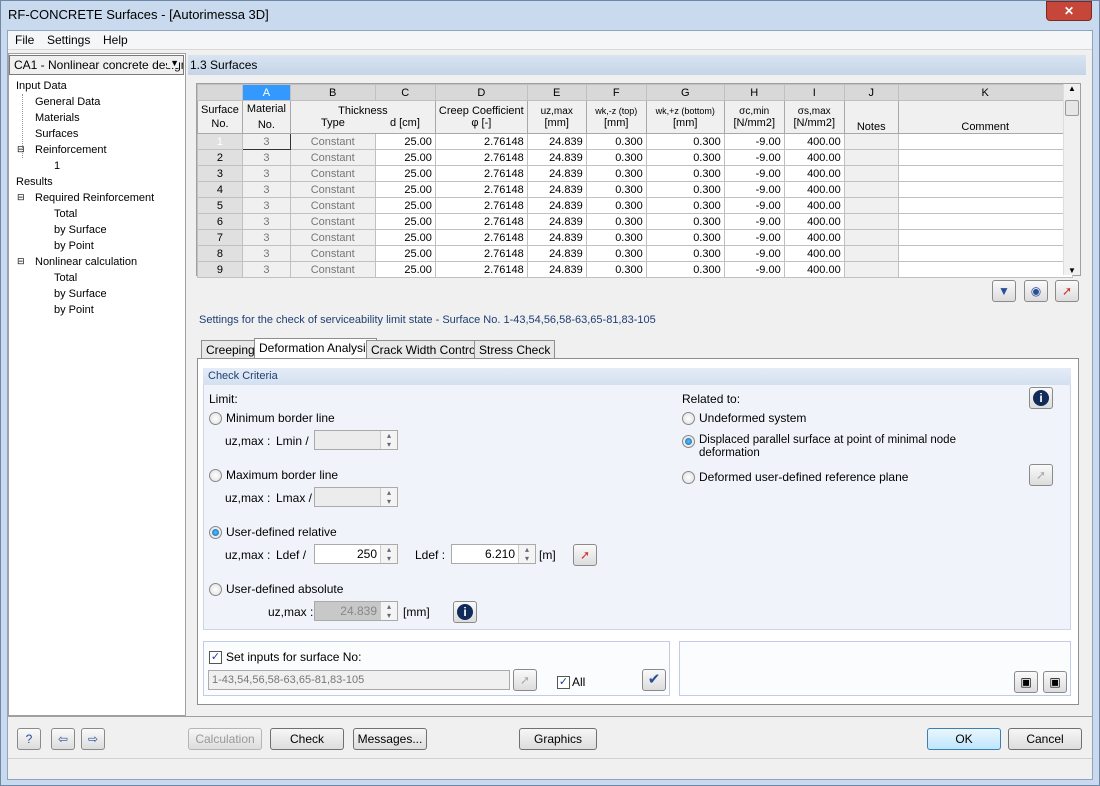  I want to click on tree-materials: Materials, so click(57, 118).